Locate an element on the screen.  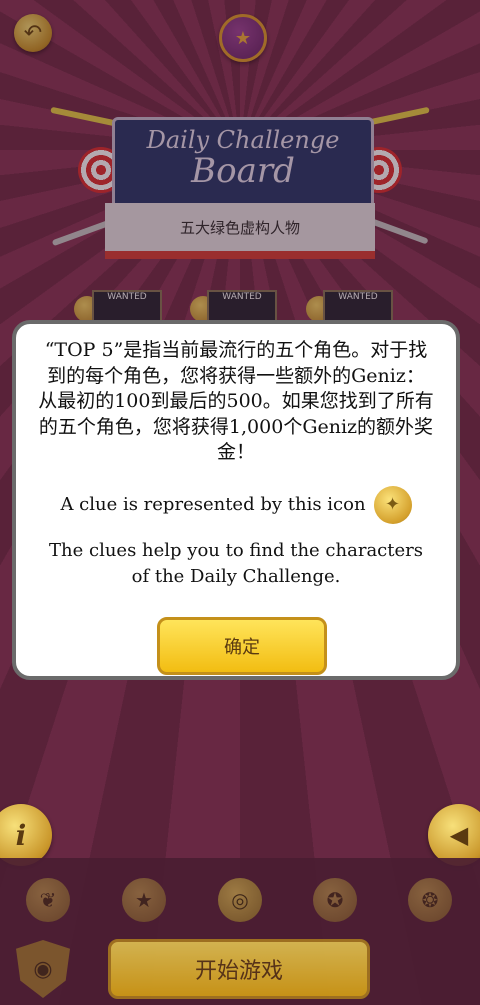
clue-text: A clue is represented by this icon is located at coordinates (213, 504).